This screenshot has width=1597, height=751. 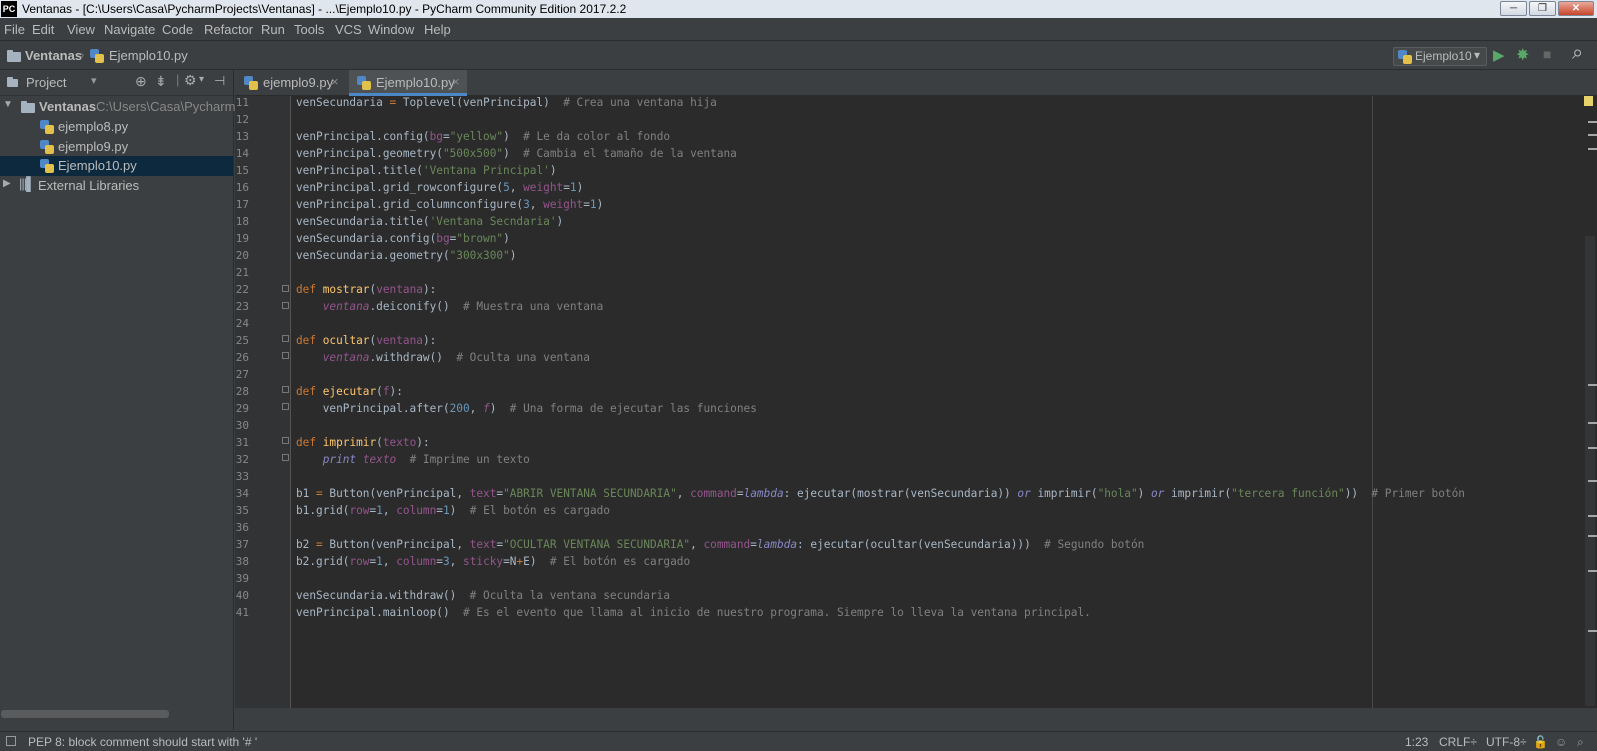 I want to click on tab-ejemplo9: ejemplo9.py ×, so click(x=291, y=83).